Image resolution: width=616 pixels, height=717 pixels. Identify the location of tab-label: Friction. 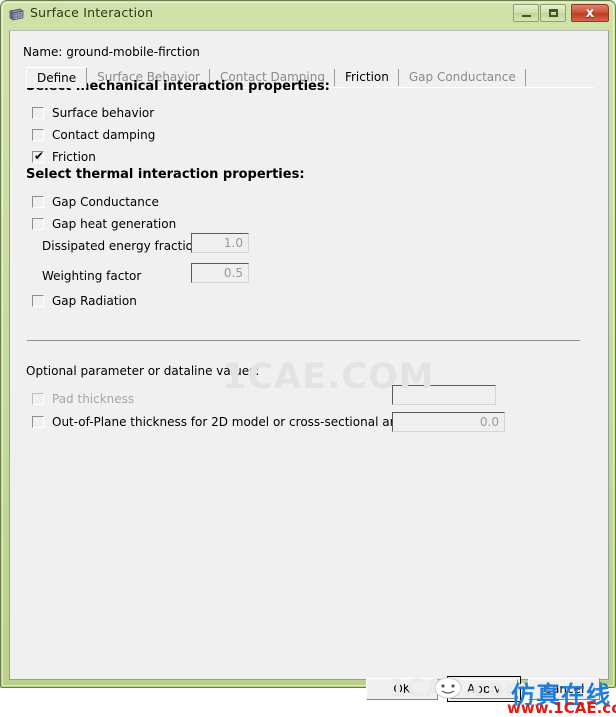
(366, 77).